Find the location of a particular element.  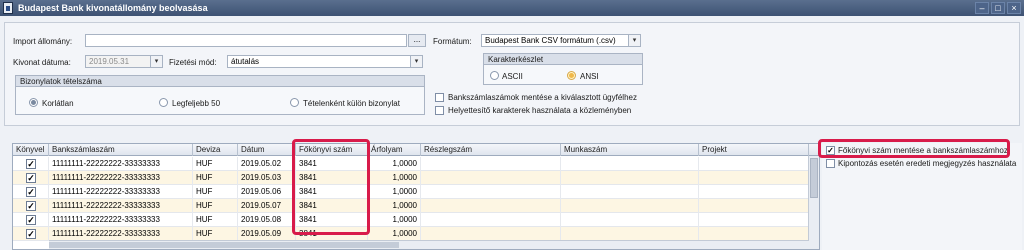

col-date: Dátum is located at coordinates (267, 150).